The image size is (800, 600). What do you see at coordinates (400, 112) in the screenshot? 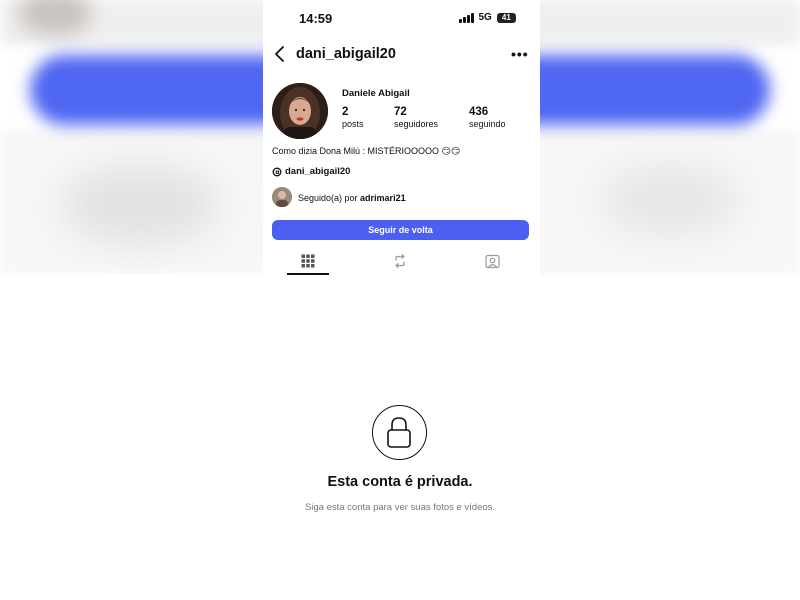
I see `stat-followers-value: 72` at bounding box center [400, 112].